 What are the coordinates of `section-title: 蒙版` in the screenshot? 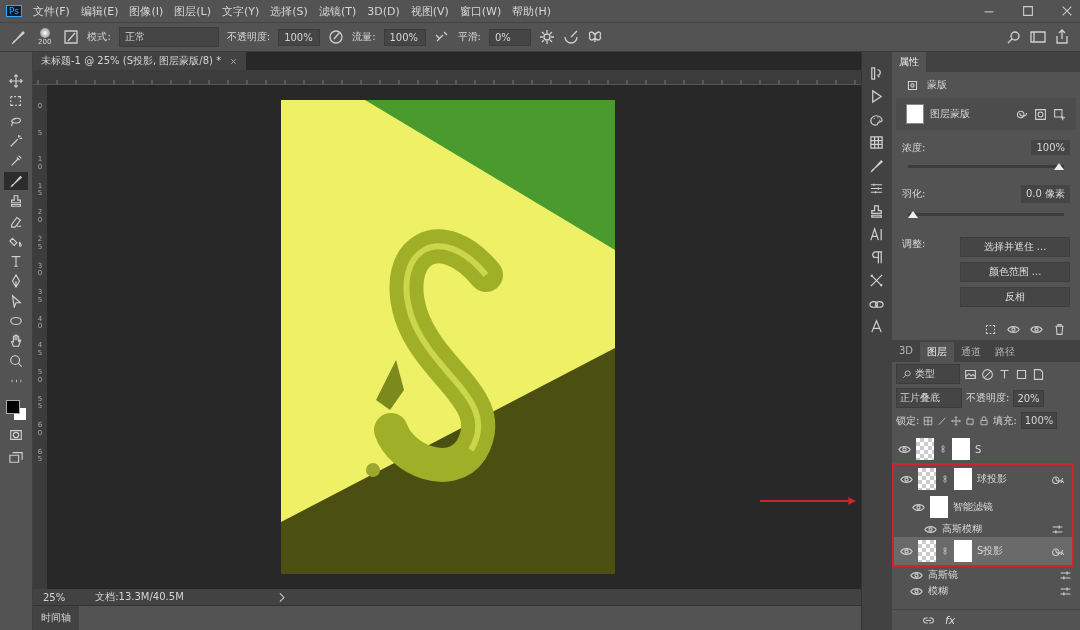 It's located at (937, 85).